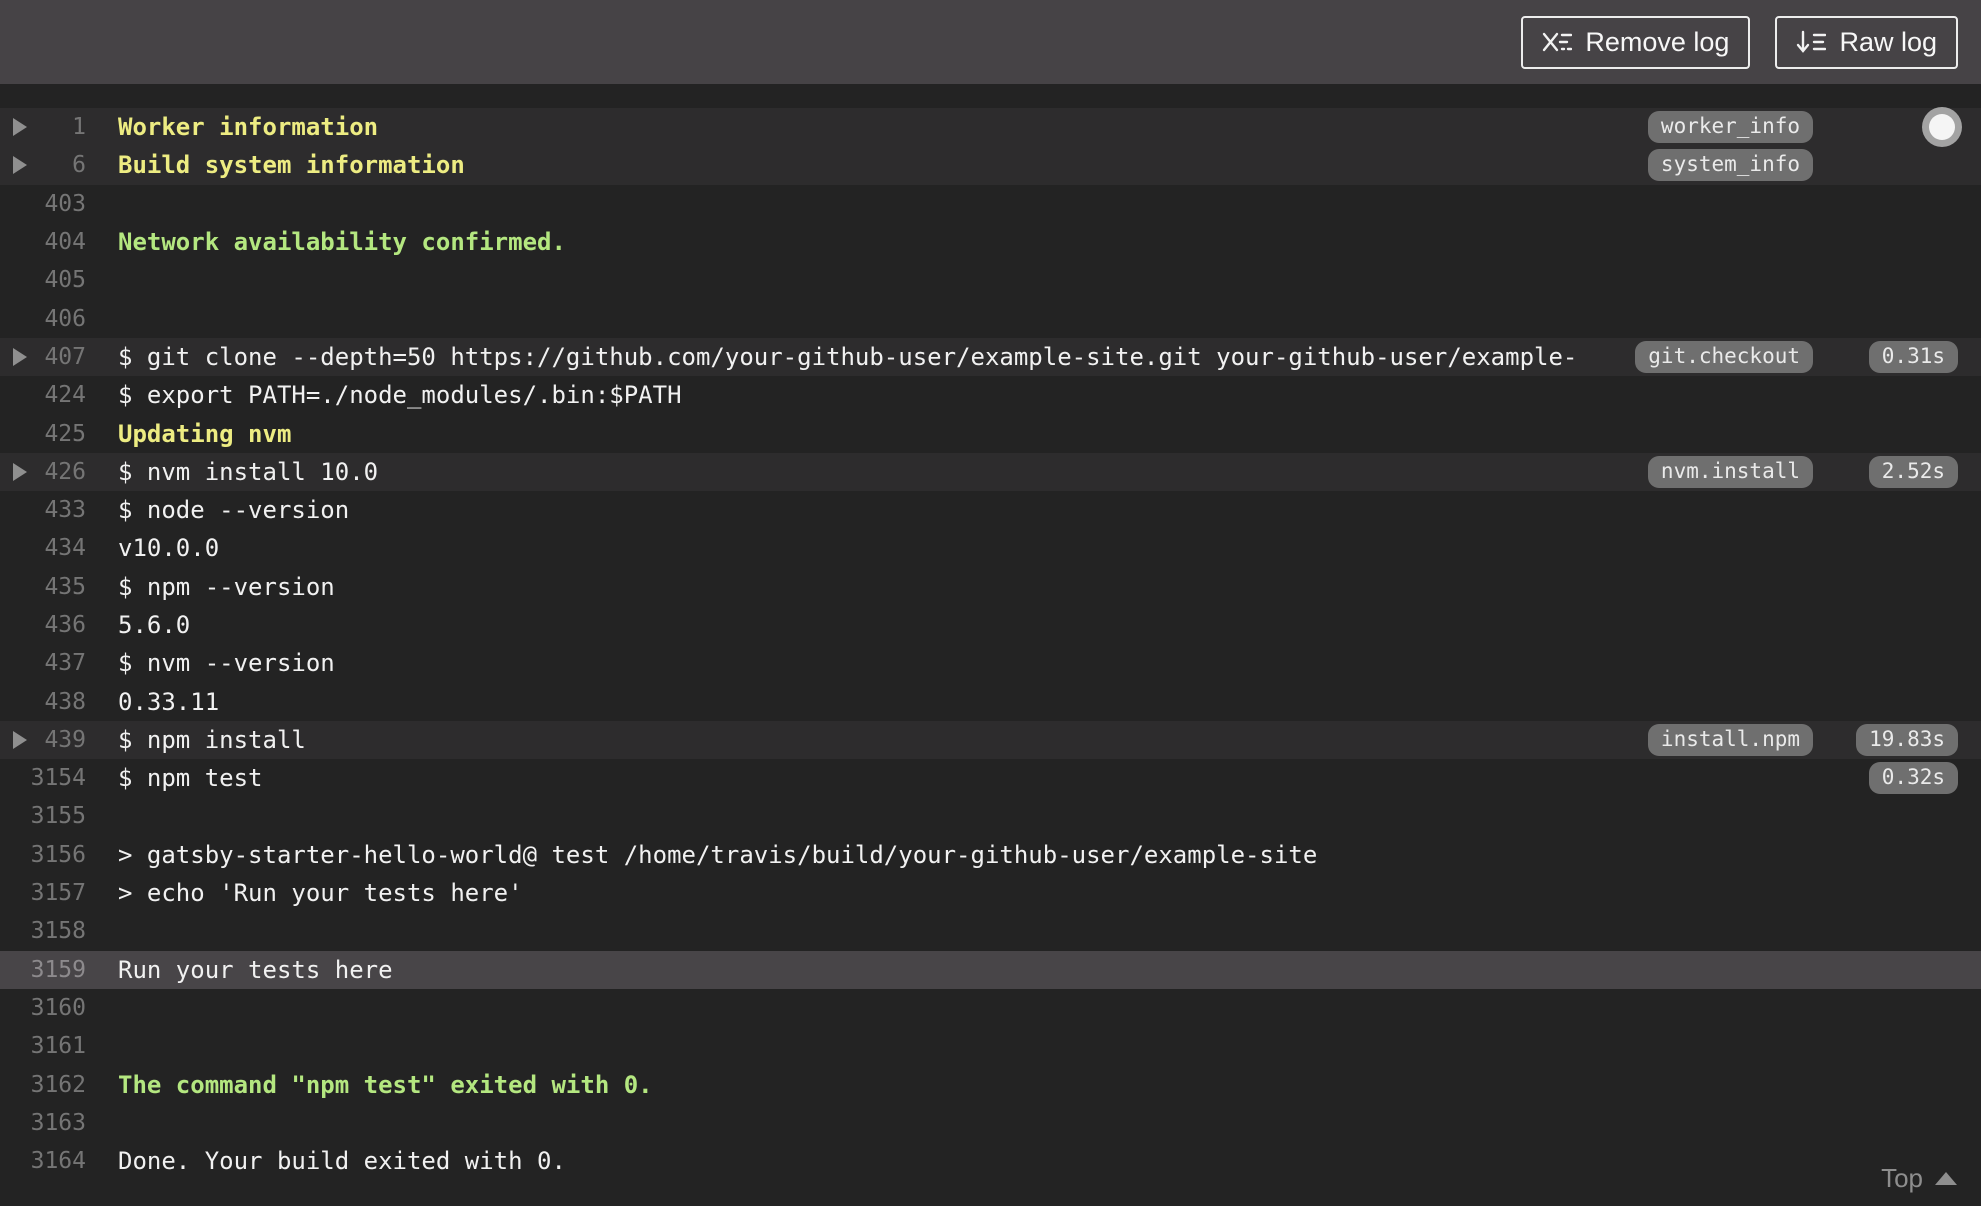 The image size is (1981, 1206). What do you see at coordinates (58, 702) in the screenshot?
I see `line-number: 438` at bounding box center [58, 702].